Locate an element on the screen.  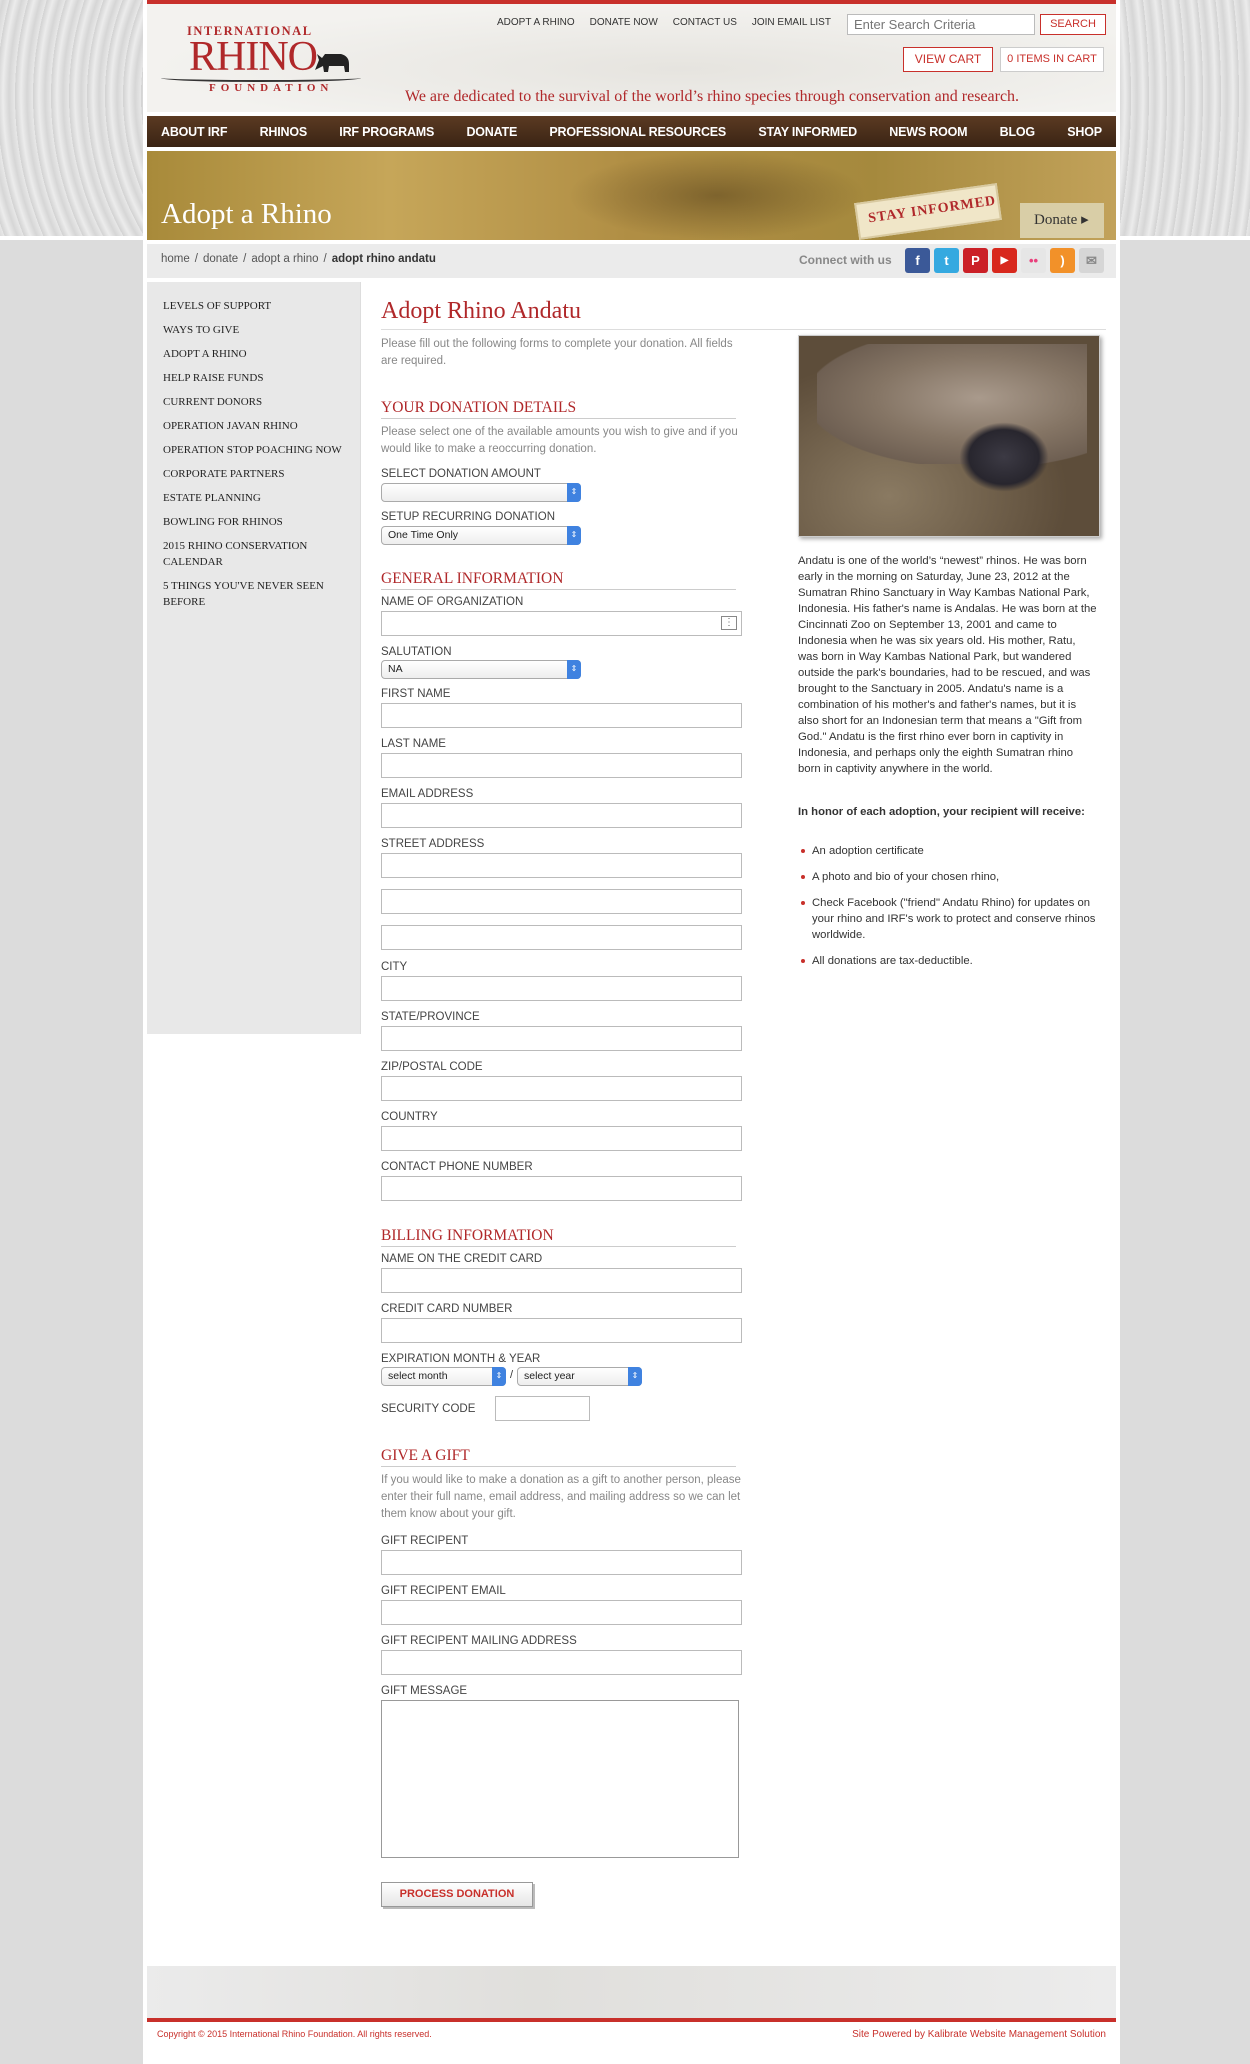
sidebar-item-ways: WAYS TO GIVE is located at coordinates (253, 330).